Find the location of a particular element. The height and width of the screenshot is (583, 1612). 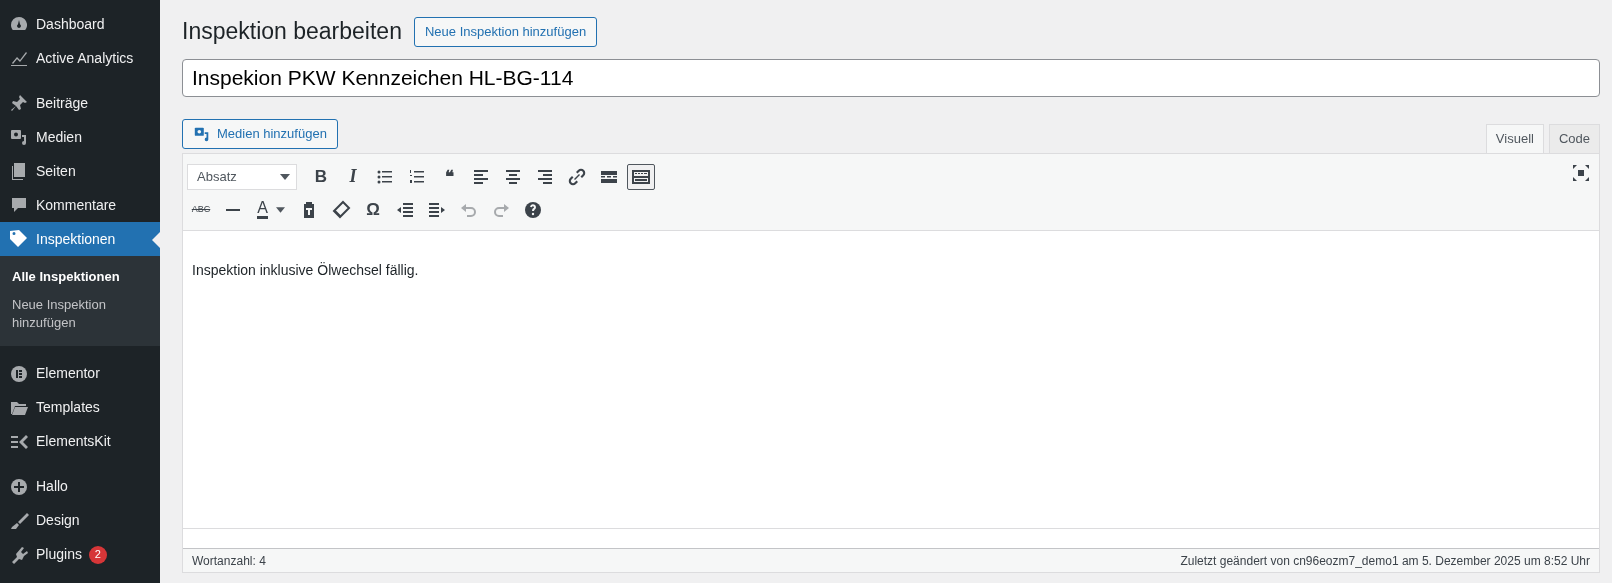

comment-bubble-icon is located at coordinates (19, 205).